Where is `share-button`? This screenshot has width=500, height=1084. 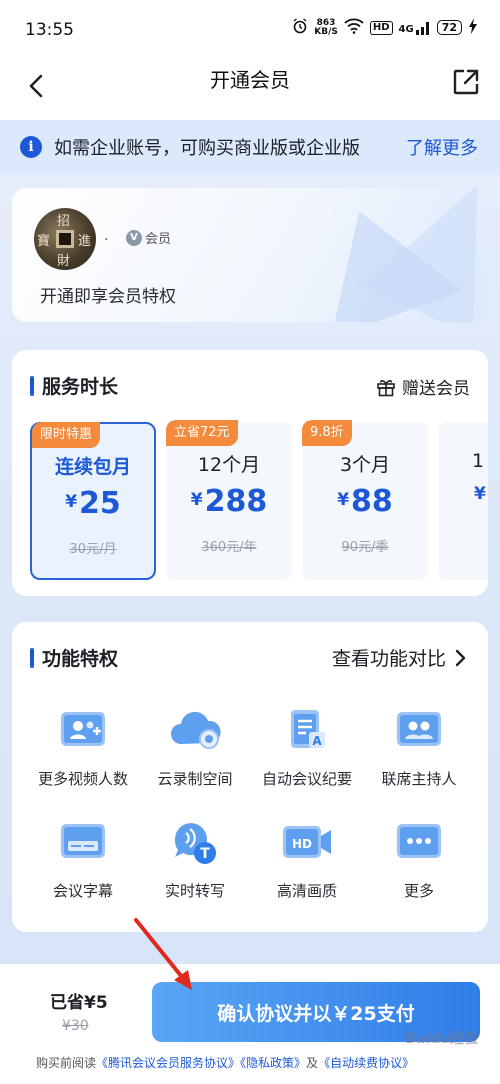
share-button is located at coordinates (466, 82).